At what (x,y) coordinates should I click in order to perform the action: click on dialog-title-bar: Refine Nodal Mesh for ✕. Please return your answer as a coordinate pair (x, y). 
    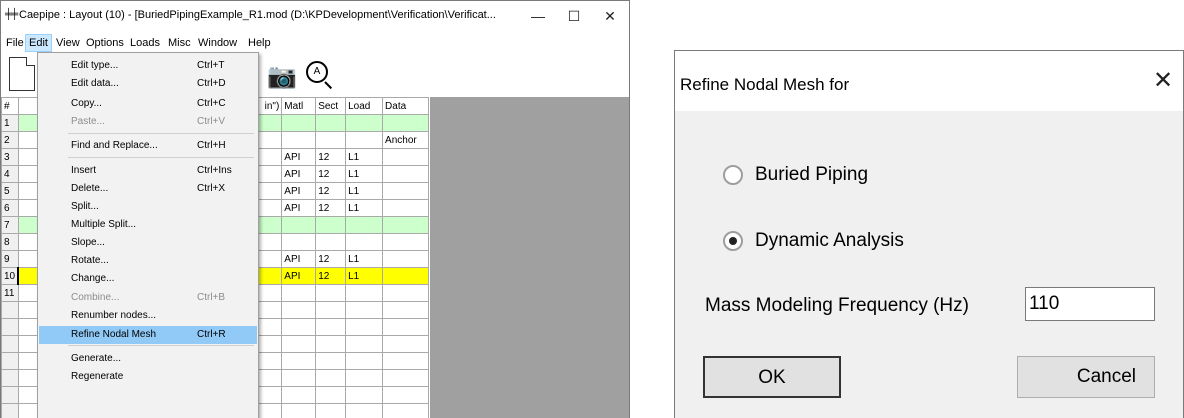
    Looking at the image, I should click on (929, 81).